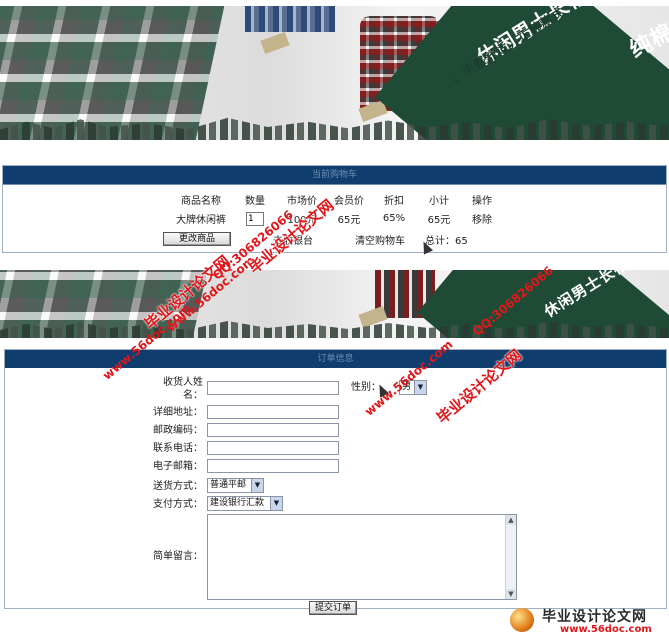 This screenshot has width=669, height=639. What do you see at coordinates (380, 239) in the screenshot?
I see `clear-cart-link: 清空购物车` at bounding box center [380, 239].